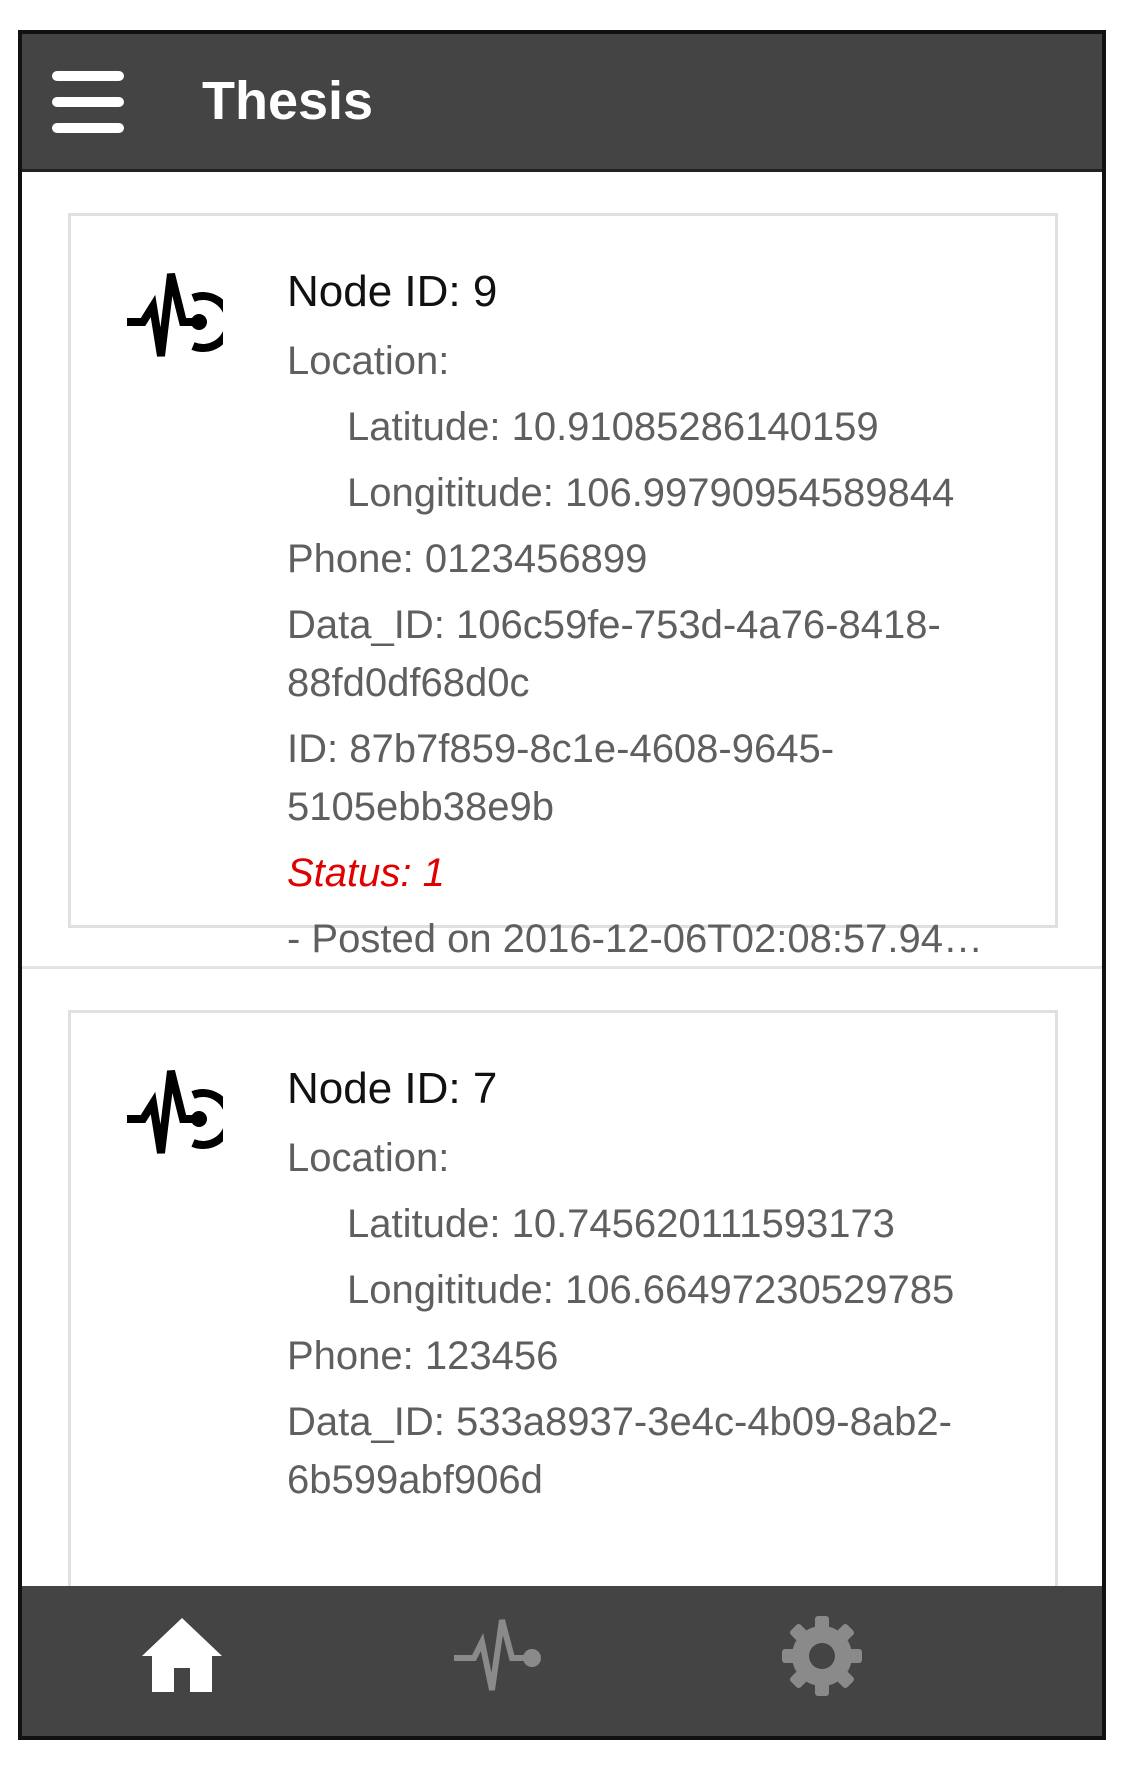 The width and height of the screenshot is (1126, 1770). I want to click on tab-settings, so click(822, 1661).